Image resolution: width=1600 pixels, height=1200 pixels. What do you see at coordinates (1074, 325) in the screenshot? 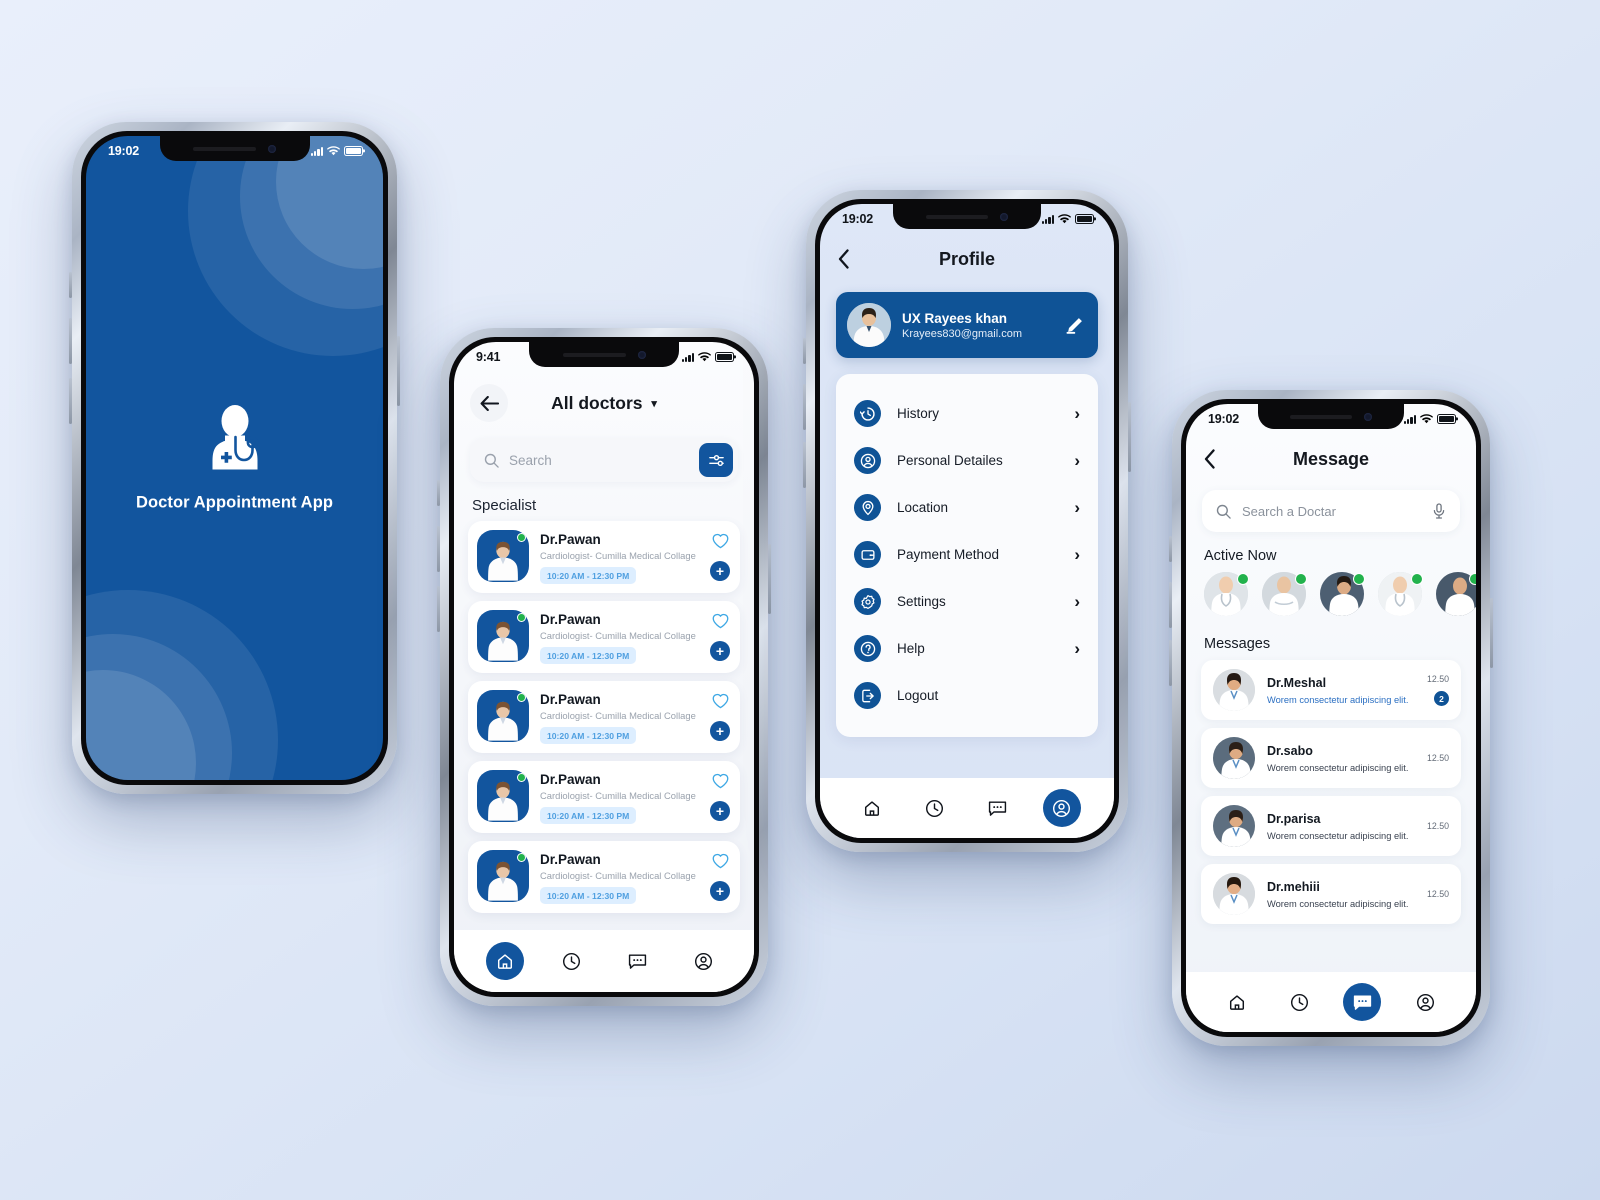
I see `pencil-icon` at bounding box center [1074, 325].